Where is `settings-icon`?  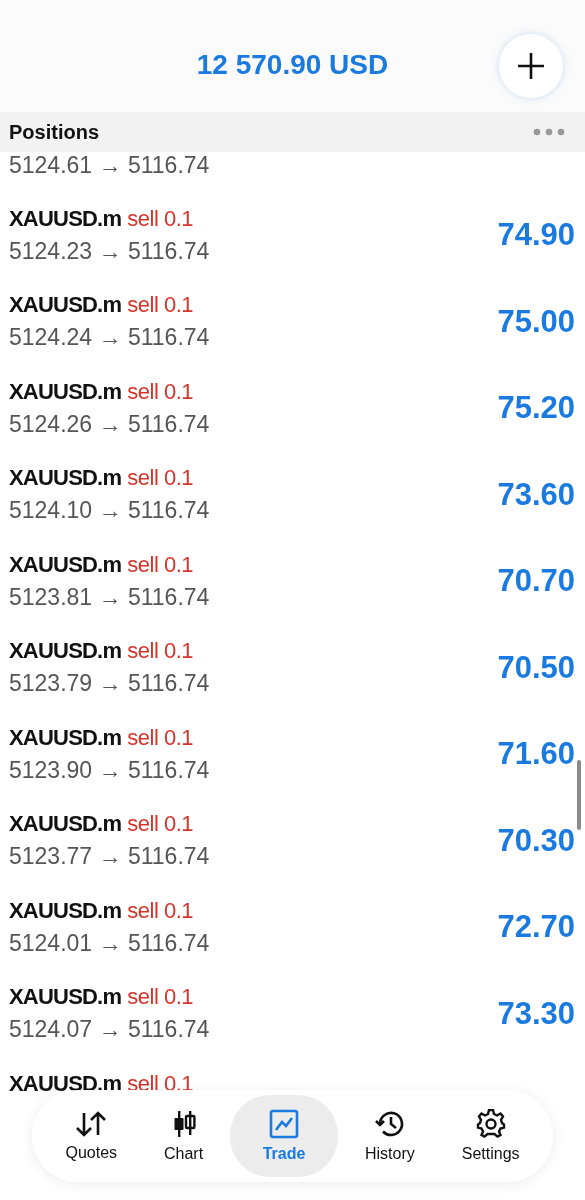
settings-icon is located at coordinates (490, 1124).